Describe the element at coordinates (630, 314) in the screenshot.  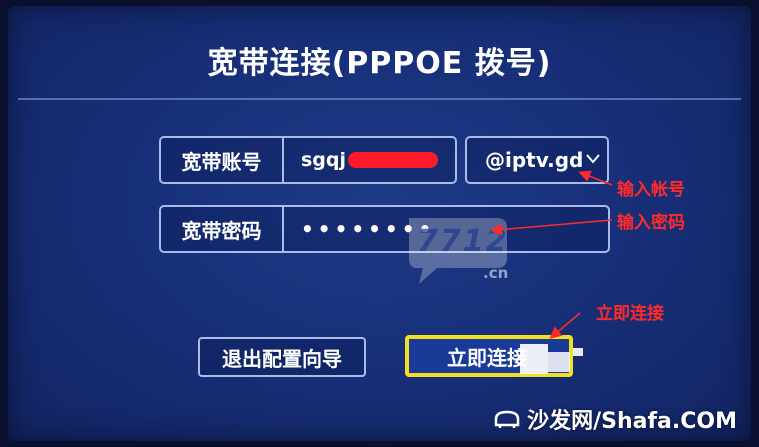
I see `annotation-connect-now: 立即连接` at that location.